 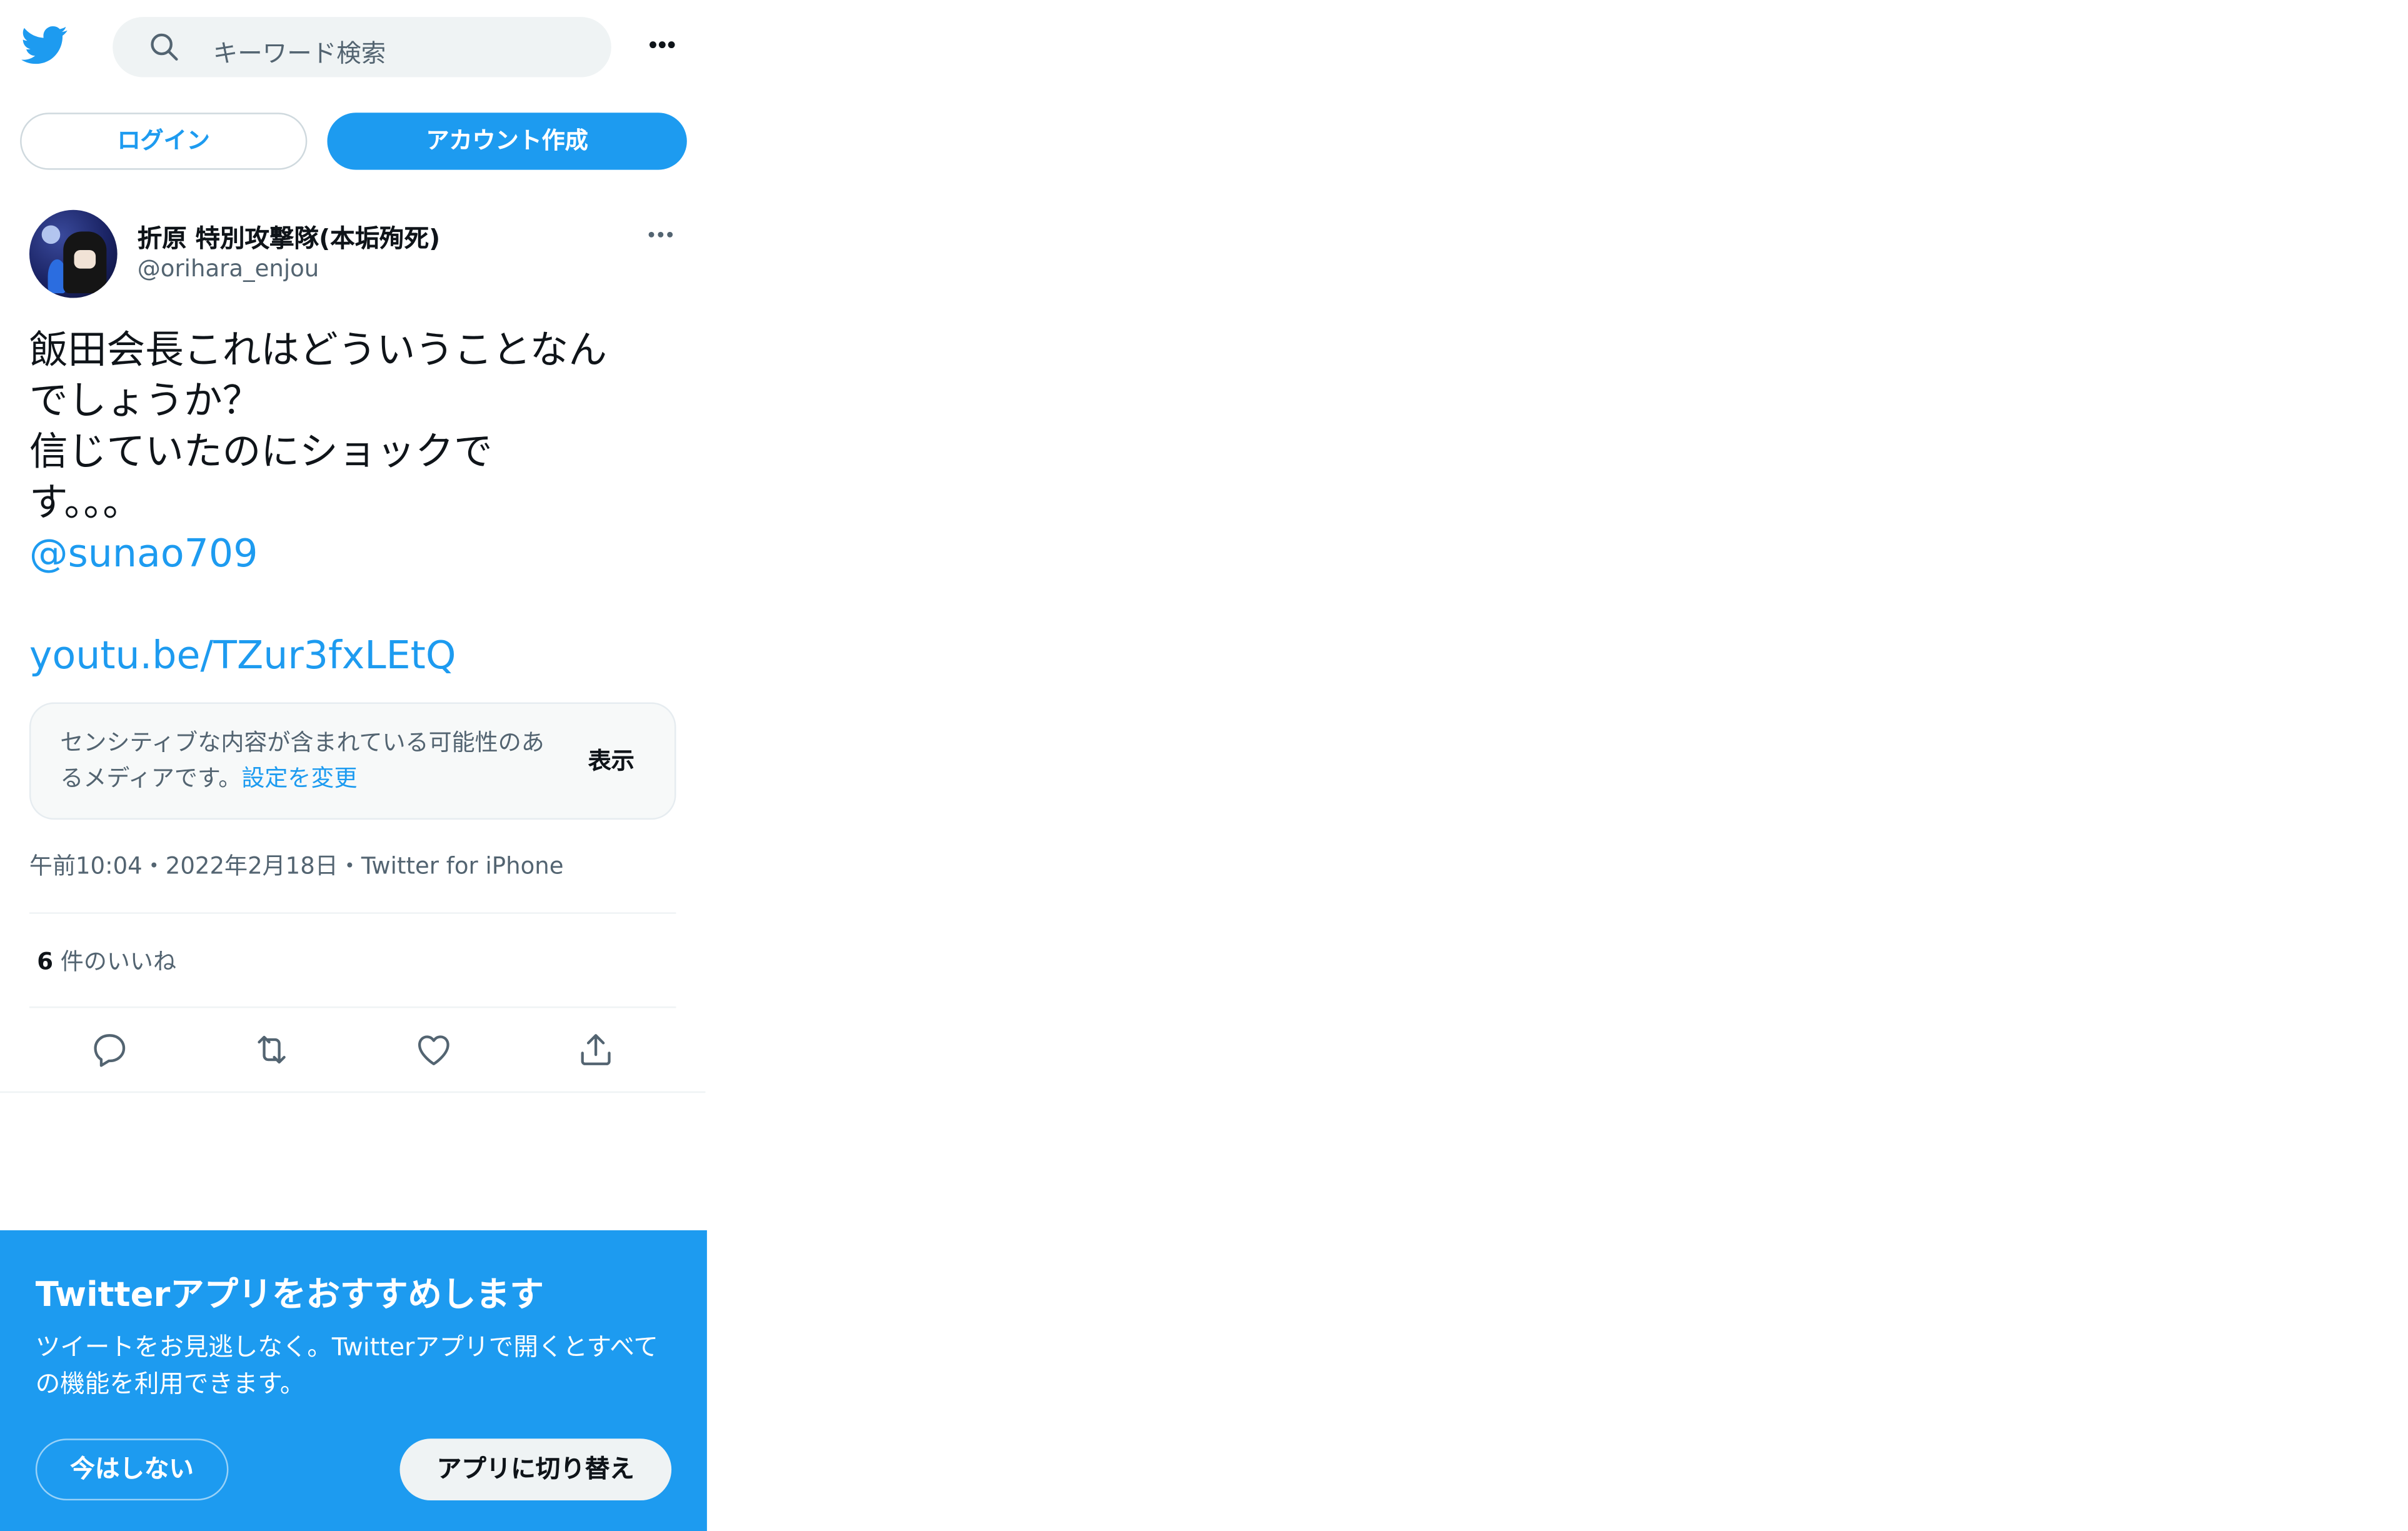 I want to click on avatar, so click(x=73, y=253).